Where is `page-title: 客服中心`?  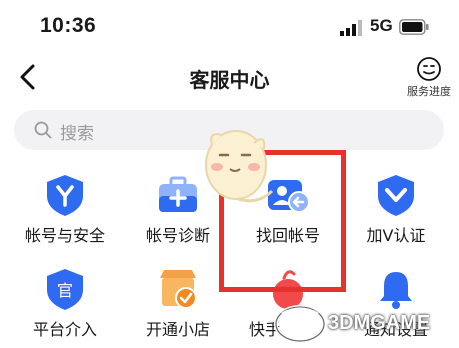
page-title: 客服中心 is located at coordinates (229, 80).